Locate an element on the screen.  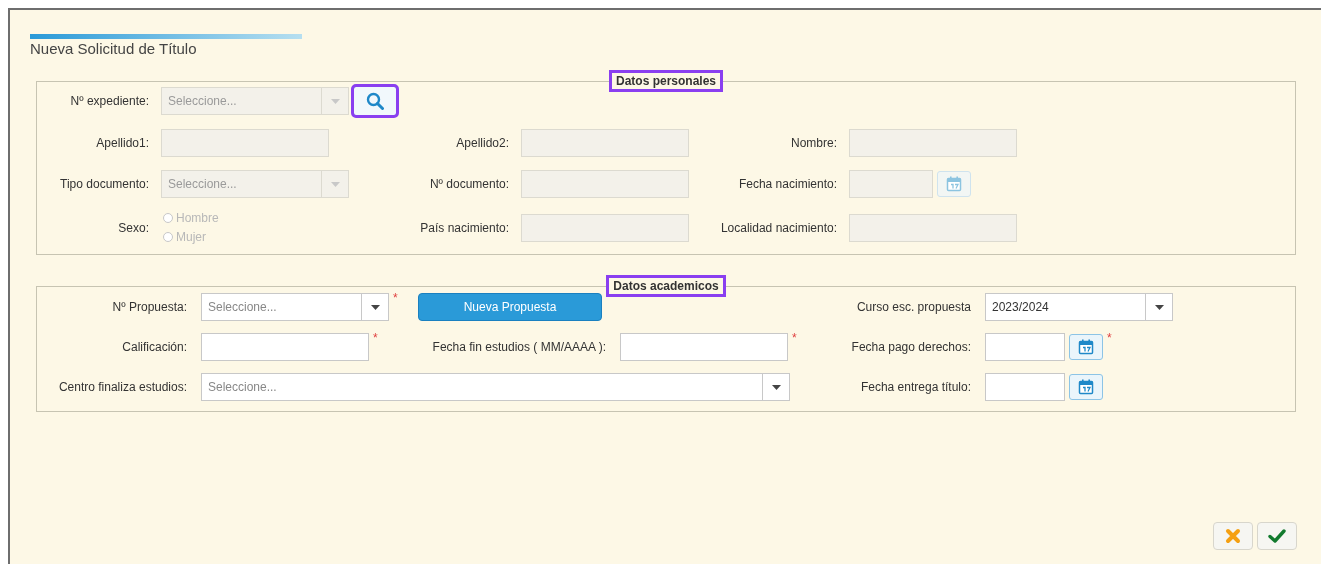
close-icon is located at coordinates (1233, 536).